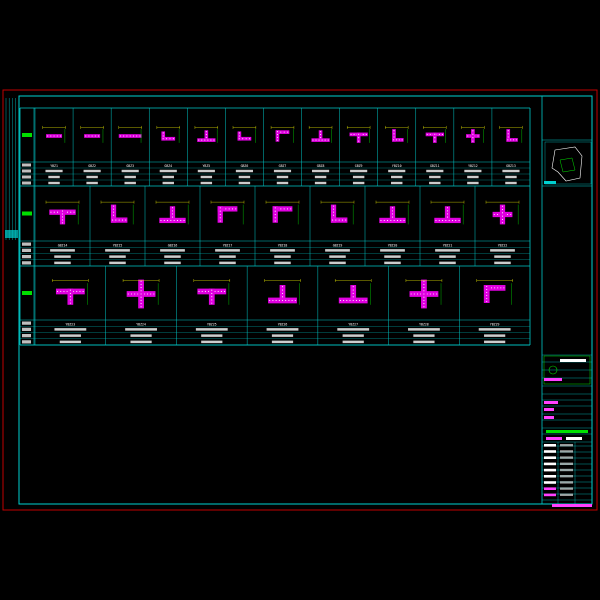 This screenshot has height=600, width=600. What do you see at coordinates (141, 324) in the screenshot?
I see `type-mark-label: YBZ24` at bounding box center [141, 324].